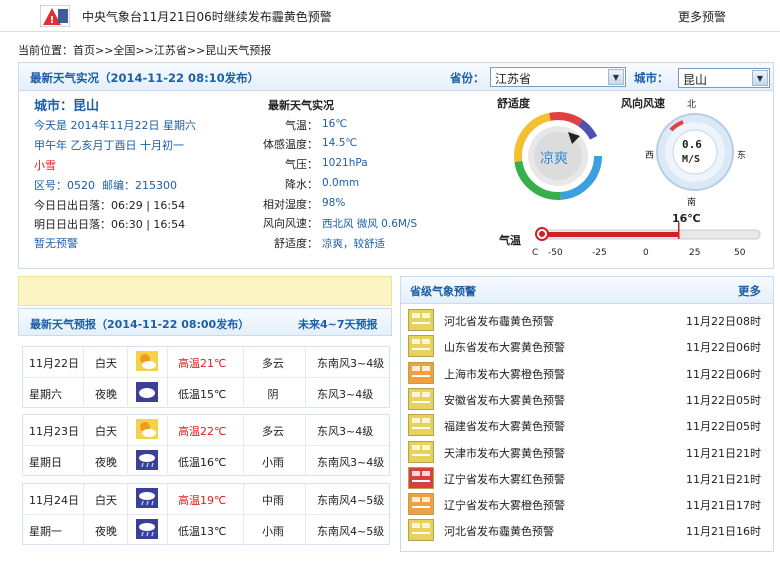 This screenshot has width=780, height=565. What do you see at coordinates (341, 183) in the screenshot?
I see `observation-value: 0.0mm` at bounding box center [341, 183].